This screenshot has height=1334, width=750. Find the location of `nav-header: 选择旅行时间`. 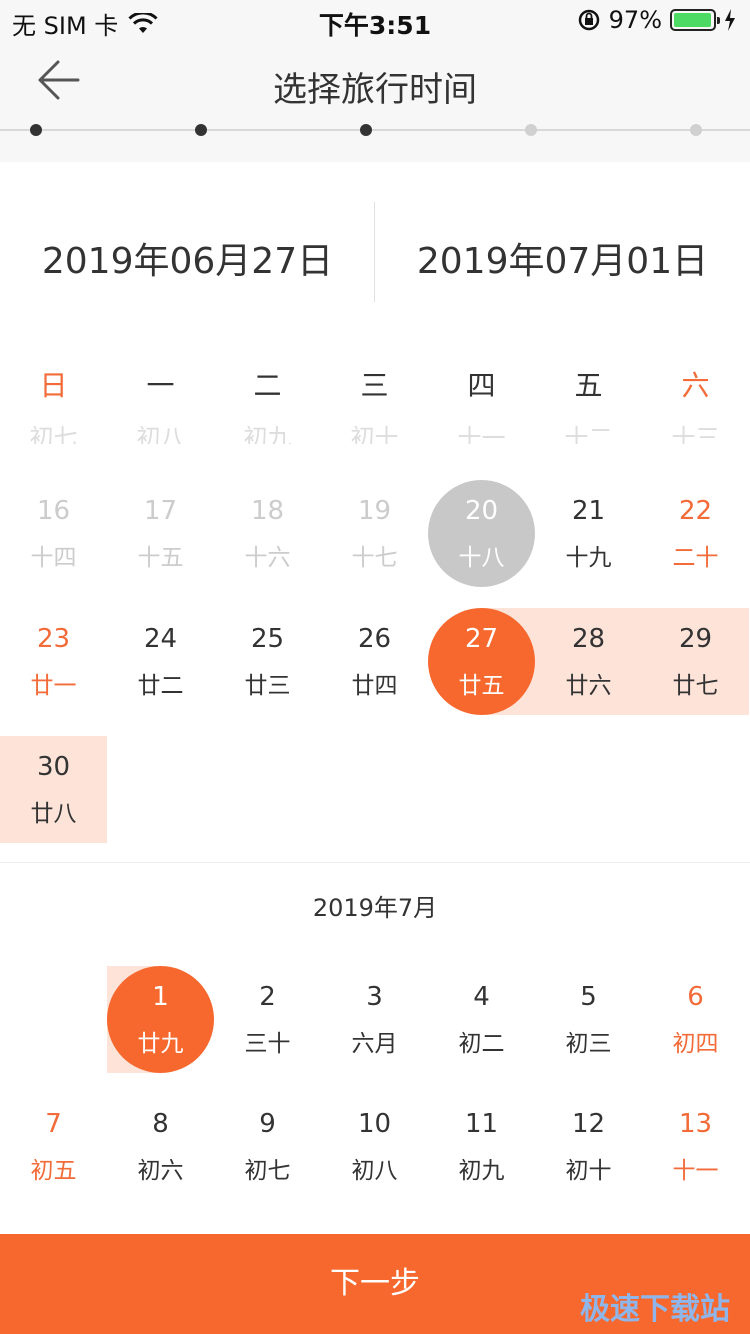

nav-header: 选择旅行时间 is located at coordinates (375, 101).